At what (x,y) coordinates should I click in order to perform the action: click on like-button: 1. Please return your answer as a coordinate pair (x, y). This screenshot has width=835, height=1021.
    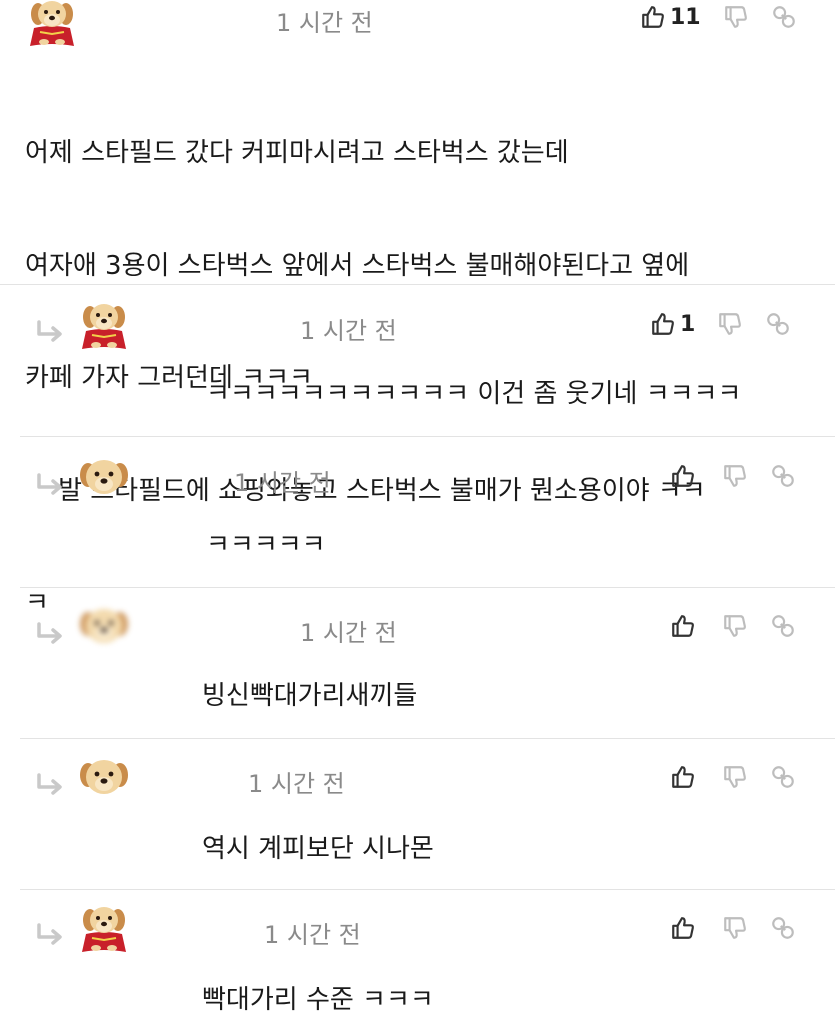
    Looking at the image, I should click on (672, 324).